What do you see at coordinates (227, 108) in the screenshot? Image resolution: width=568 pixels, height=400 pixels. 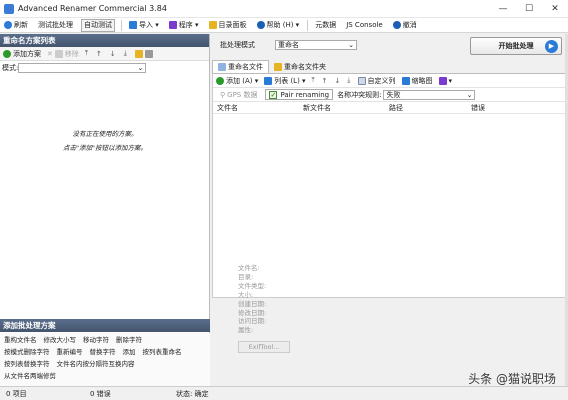 I see `column-filename: 文件名` at bounding box center [227, 108].